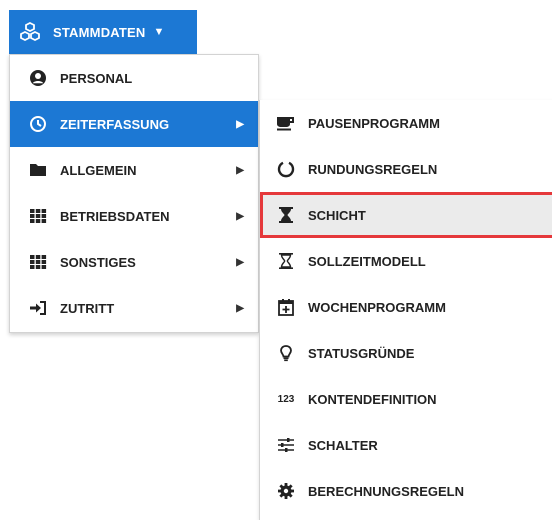 Image resolution: width=552 pixels, height=520 pixels. I want to click on submenu-item-schalter: SCHALTER, so click(406, 445).